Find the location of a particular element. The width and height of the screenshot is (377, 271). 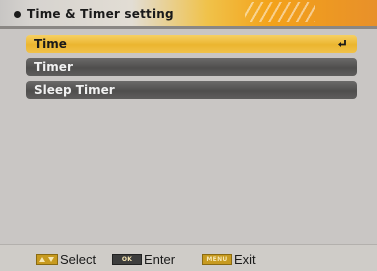

key-text: OK is located at coordinates (127, 259).